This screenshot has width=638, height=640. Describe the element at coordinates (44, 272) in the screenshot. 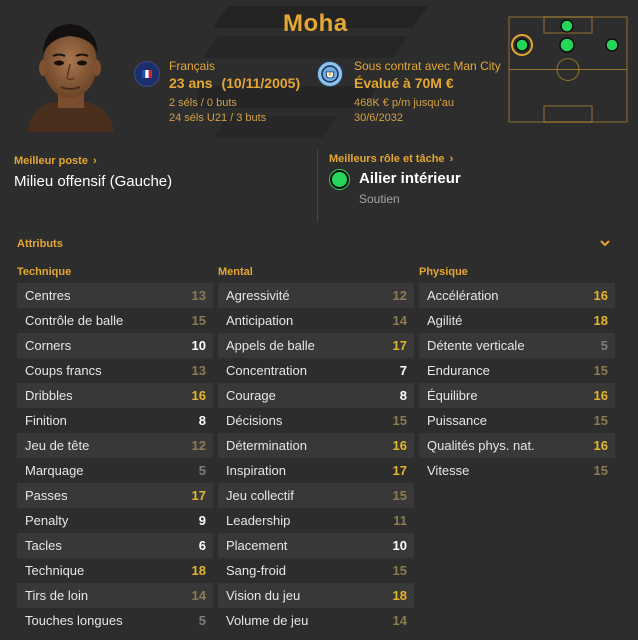

I see `technique-header: Technique` at that location.